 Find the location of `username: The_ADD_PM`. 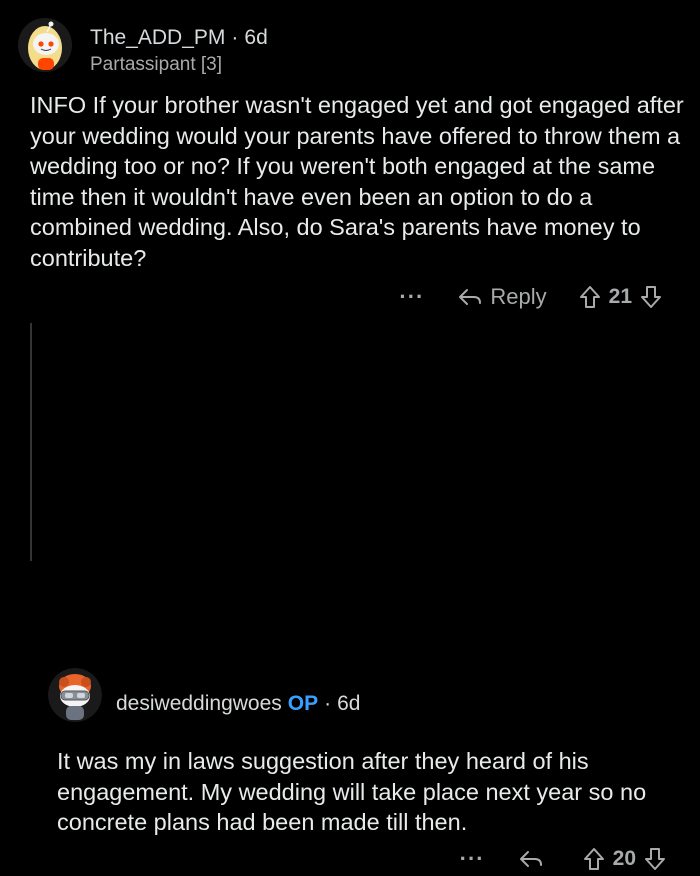

username: The_ADD_PM is located at coordinates (157, 37).